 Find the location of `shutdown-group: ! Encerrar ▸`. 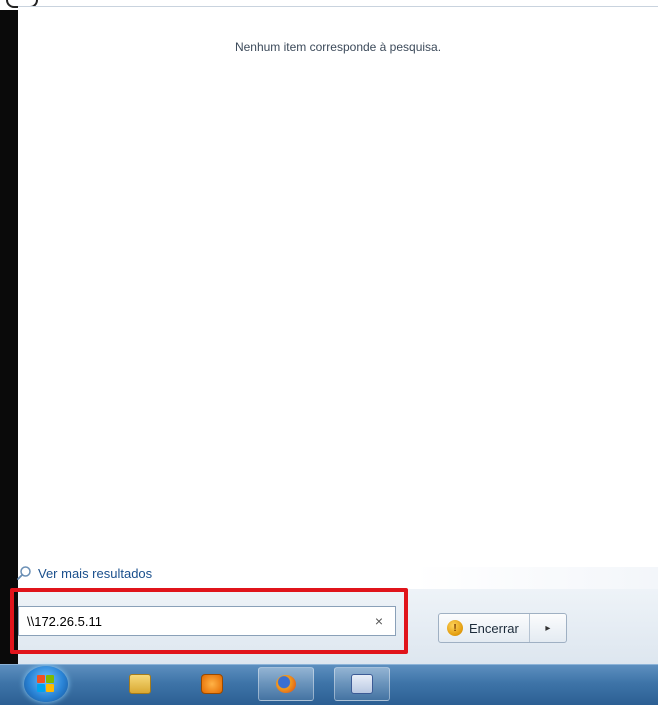

shutdown-group: ! Encerrar ▸ is located at coordinates (502, 628).